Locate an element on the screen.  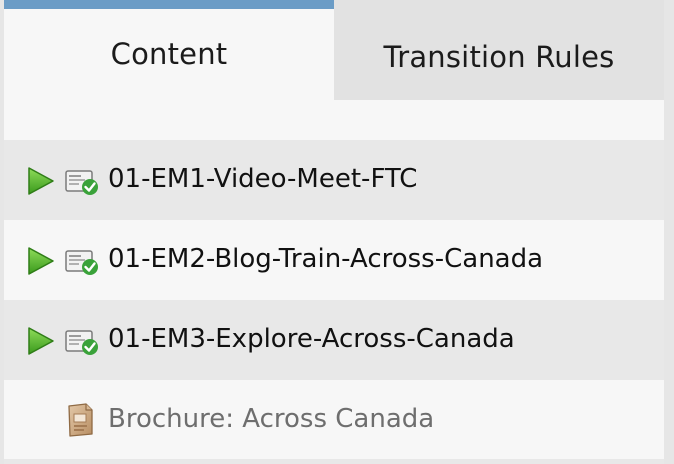
item-label: 01-EM2-Blog-Train-Across-Canada is located at coordinates (326, 259).